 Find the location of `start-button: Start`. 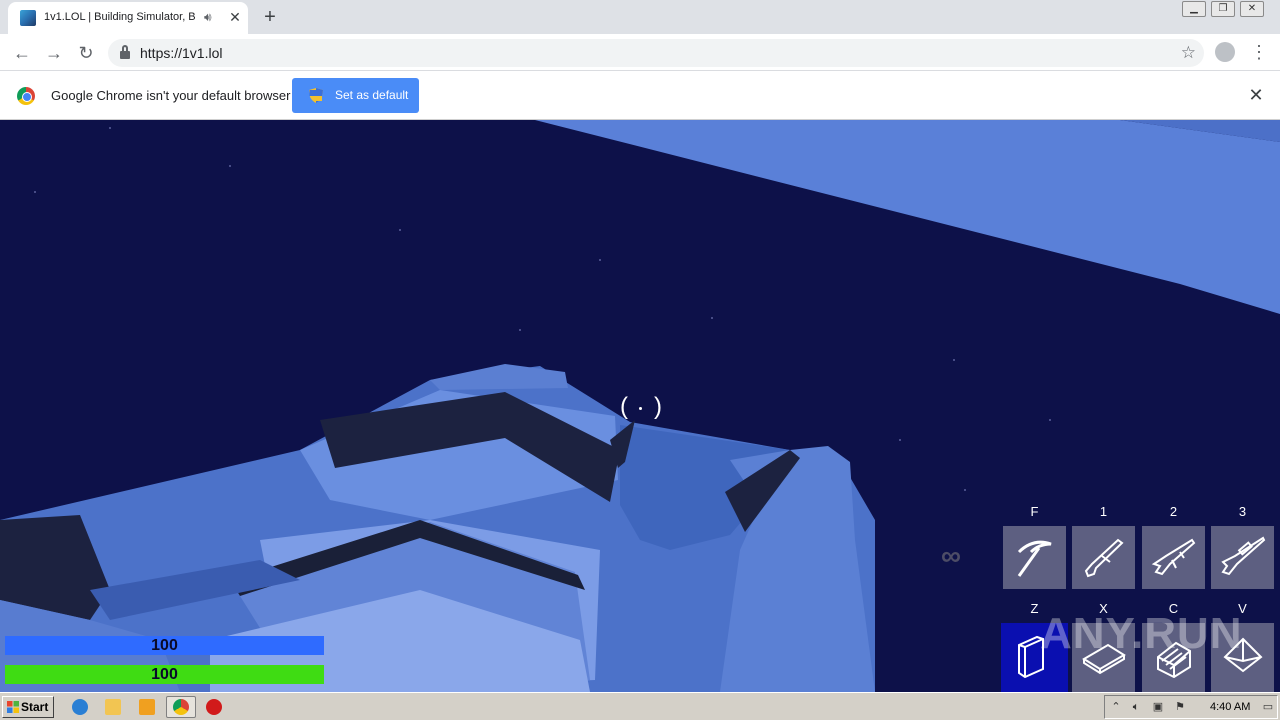

start-button: Start is located at coordinates (28, 707).